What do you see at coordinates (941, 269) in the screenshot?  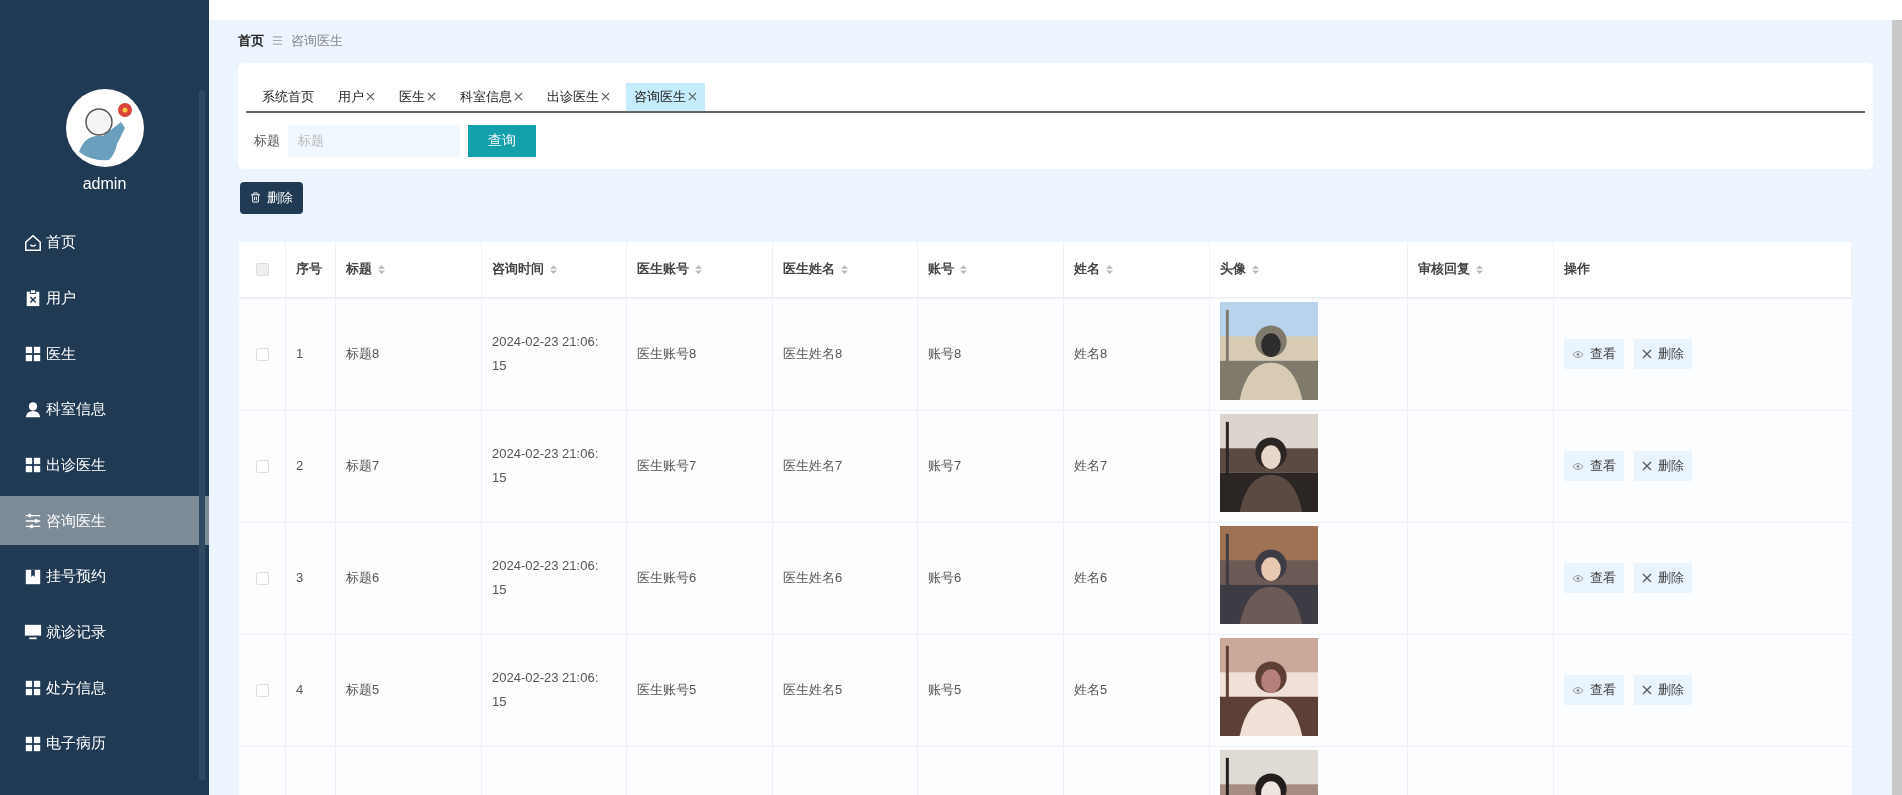 I see `column-header: 账号` at bounding box center [941, 269].